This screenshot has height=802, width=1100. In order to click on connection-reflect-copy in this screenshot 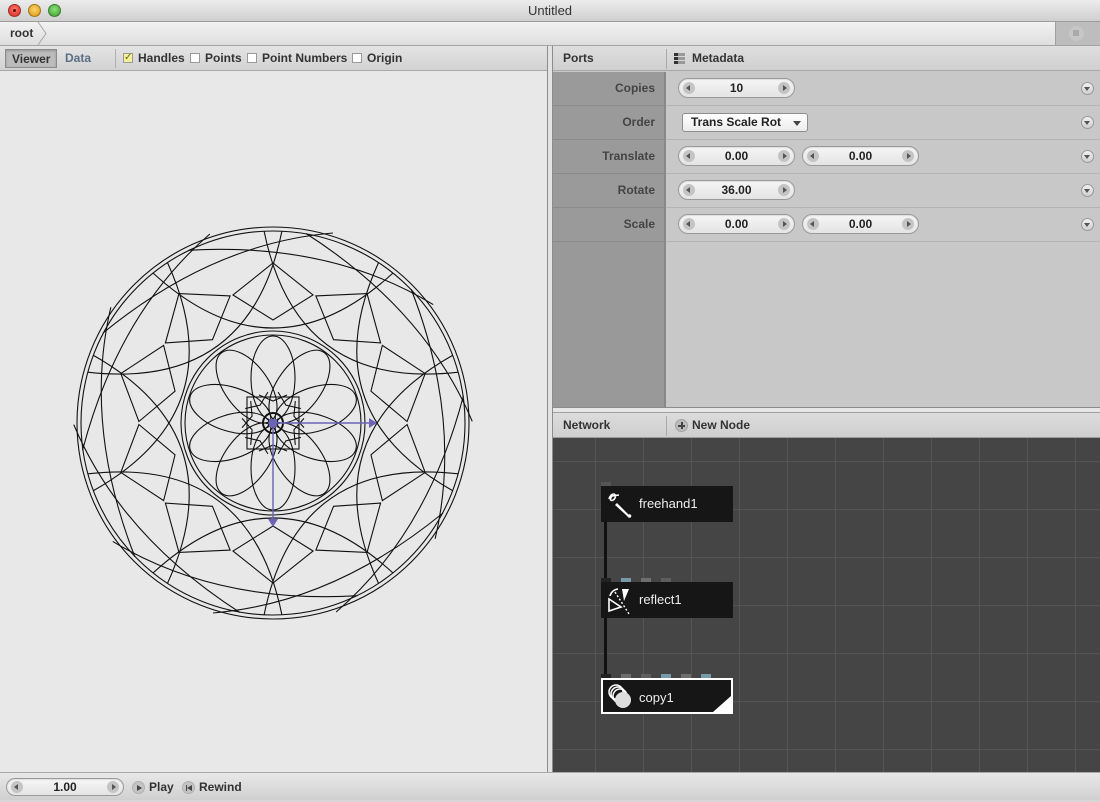, I will do `click(605, 647)`.